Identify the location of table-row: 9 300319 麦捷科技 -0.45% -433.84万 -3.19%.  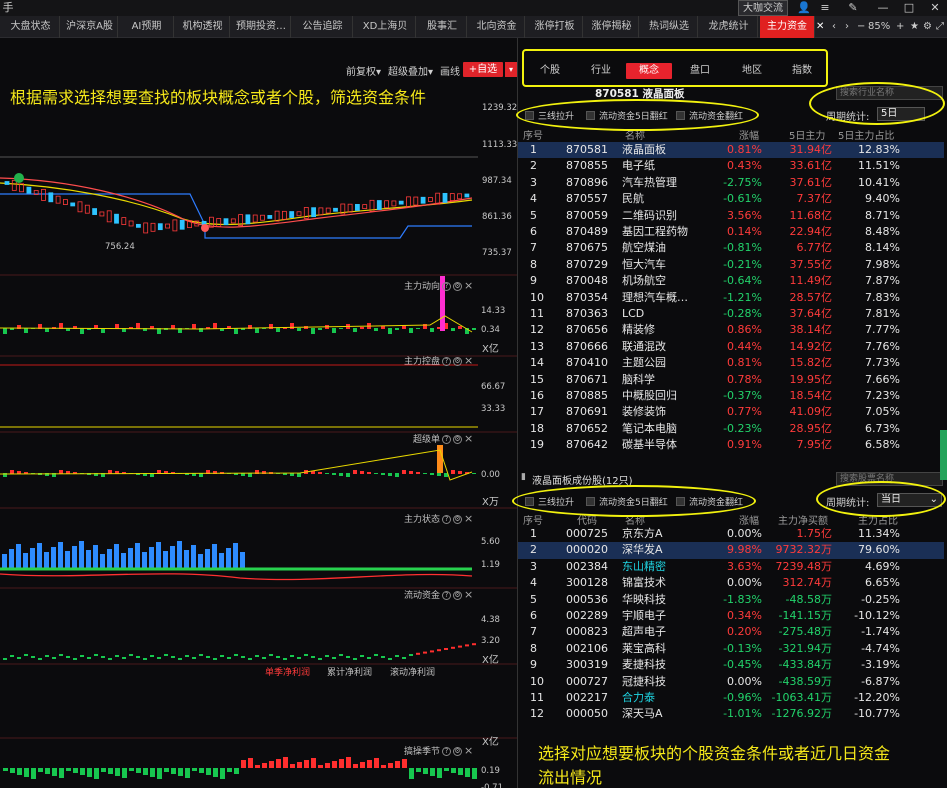
(731, 665).